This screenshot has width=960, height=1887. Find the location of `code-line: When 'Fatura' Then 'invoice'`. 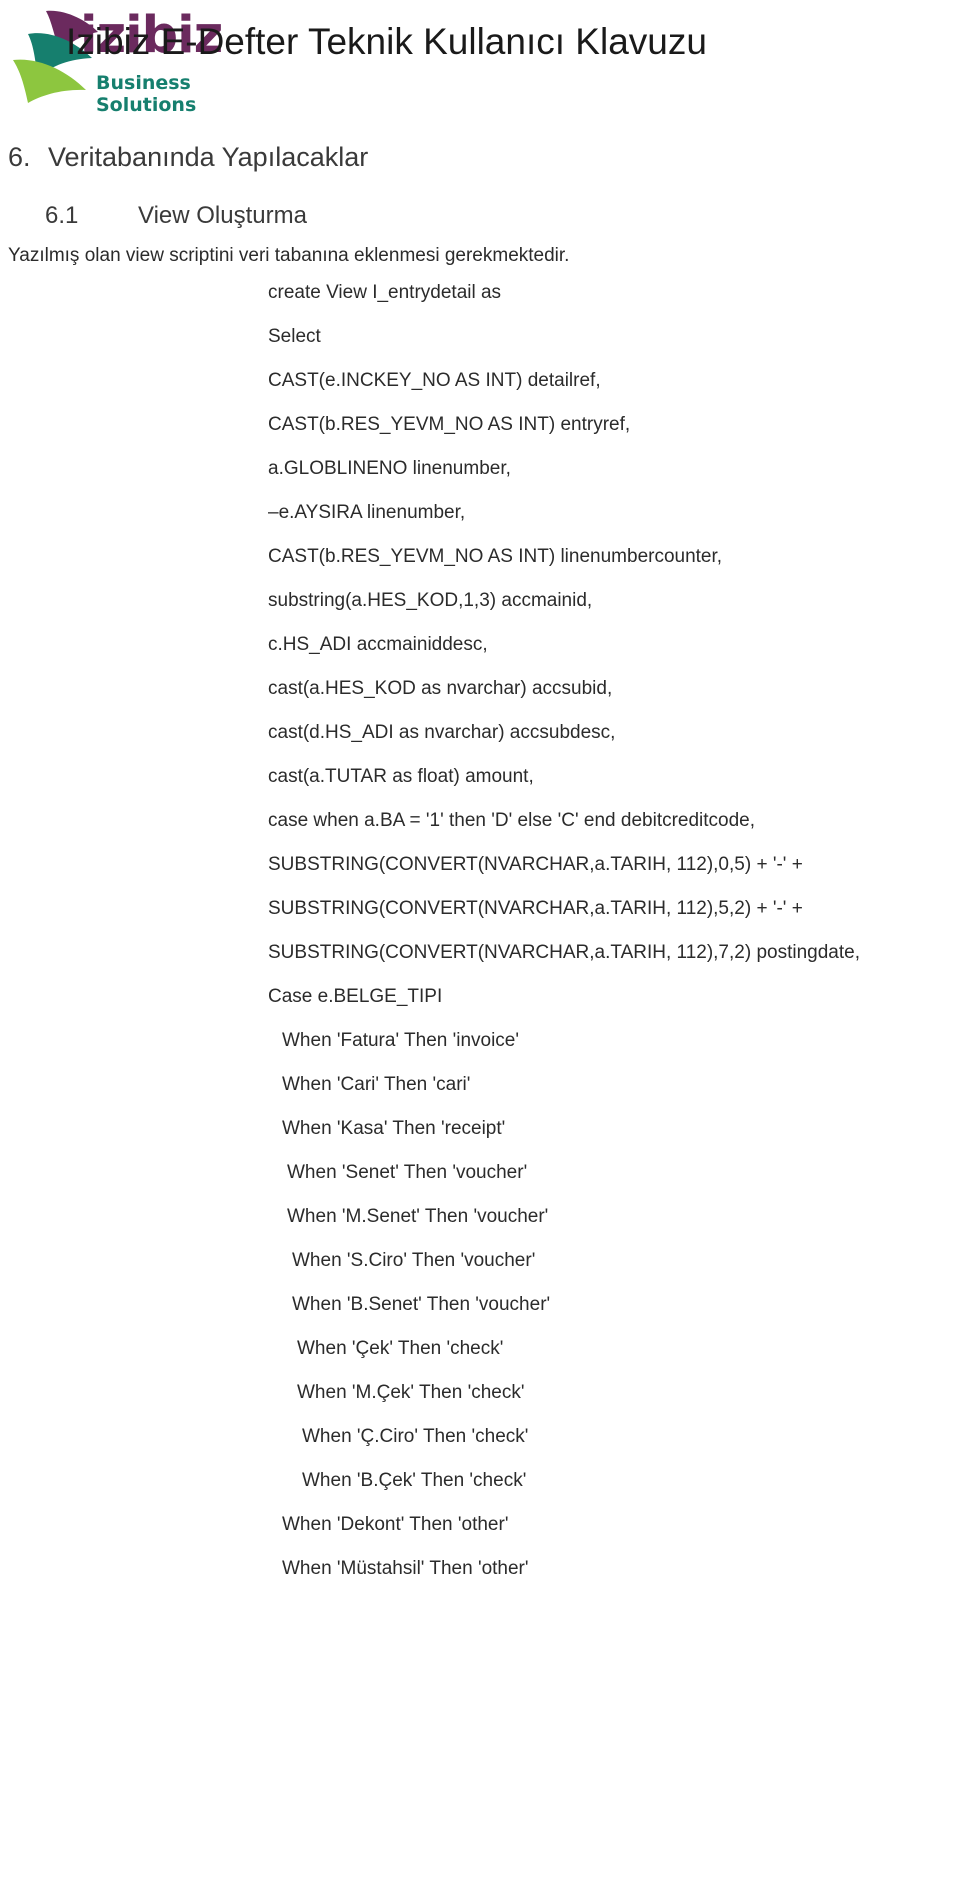

code-line: When 'Fatura' Then 'invoice' is located at coordinates (480, 1051).